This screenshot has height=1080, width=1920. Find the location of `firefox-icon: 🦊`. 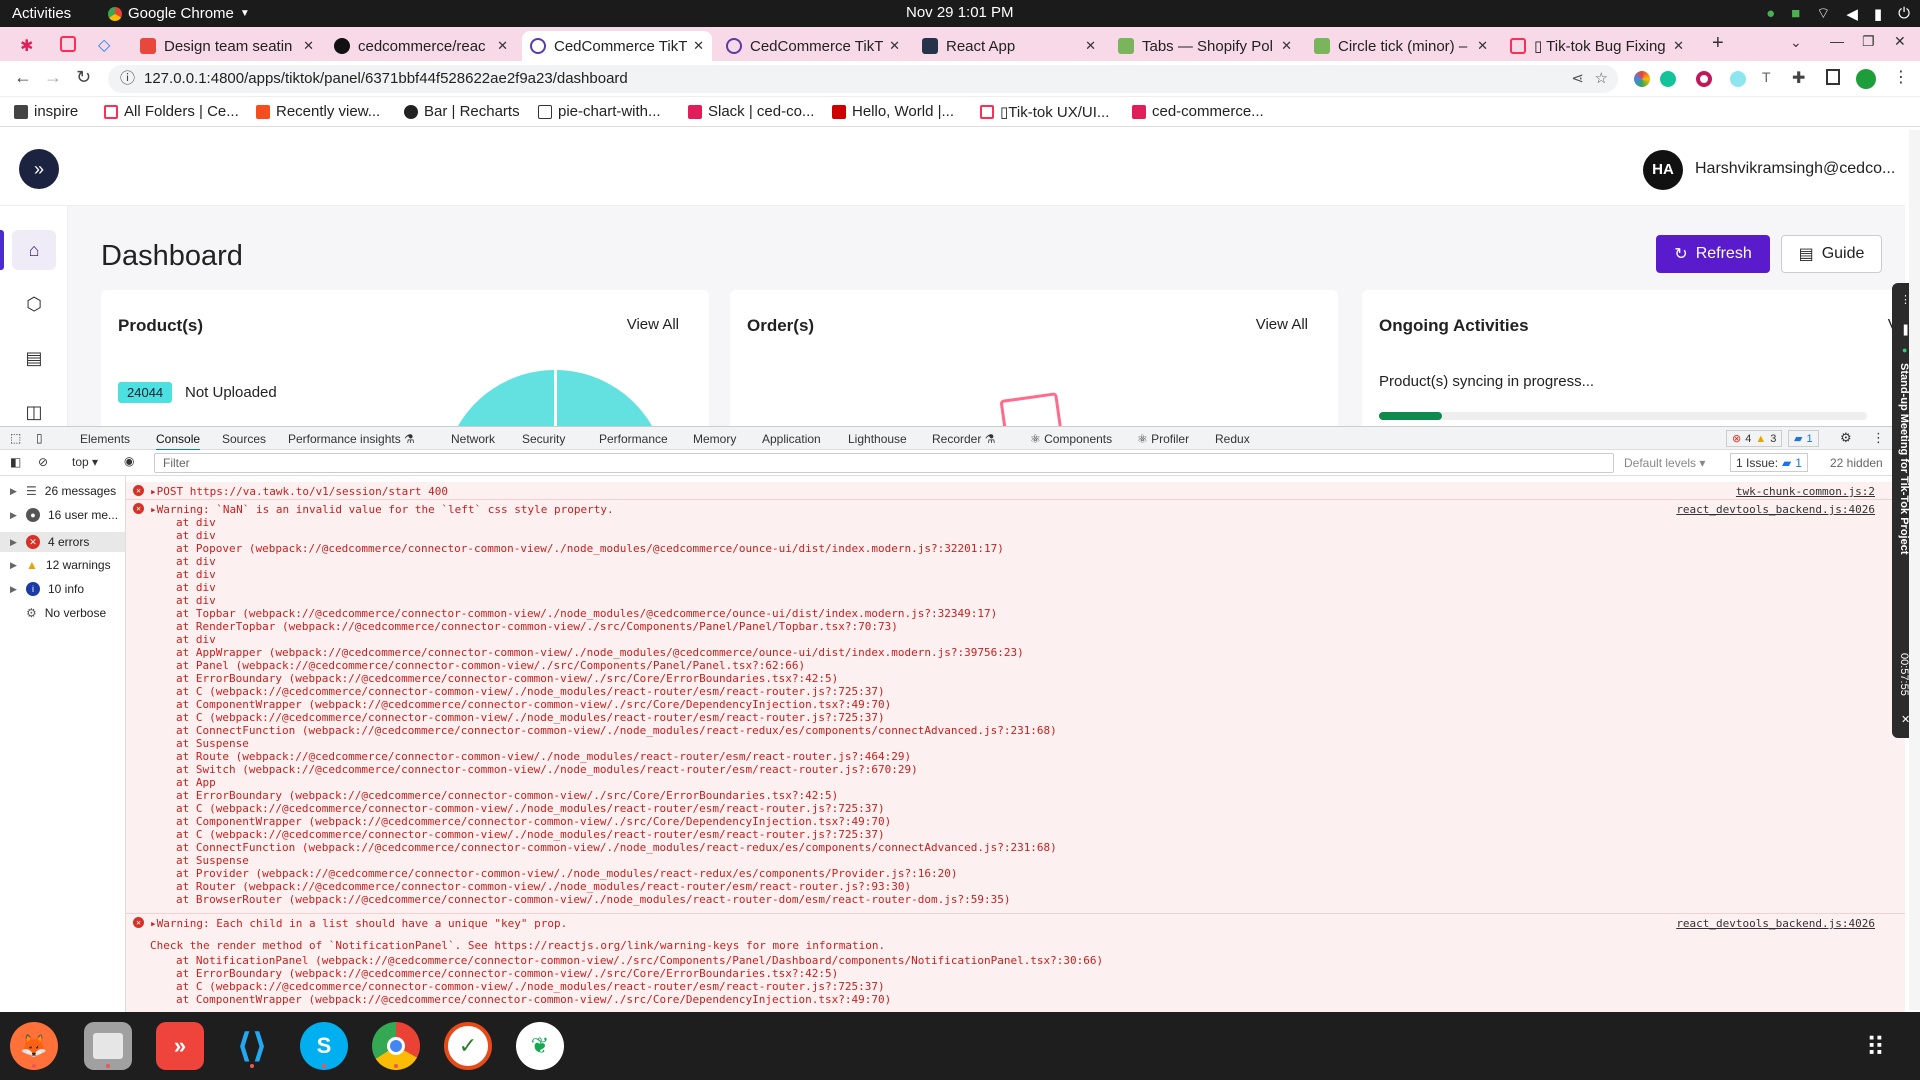

firefox-icon: 🦊 is located at coordinates (34, 1046).